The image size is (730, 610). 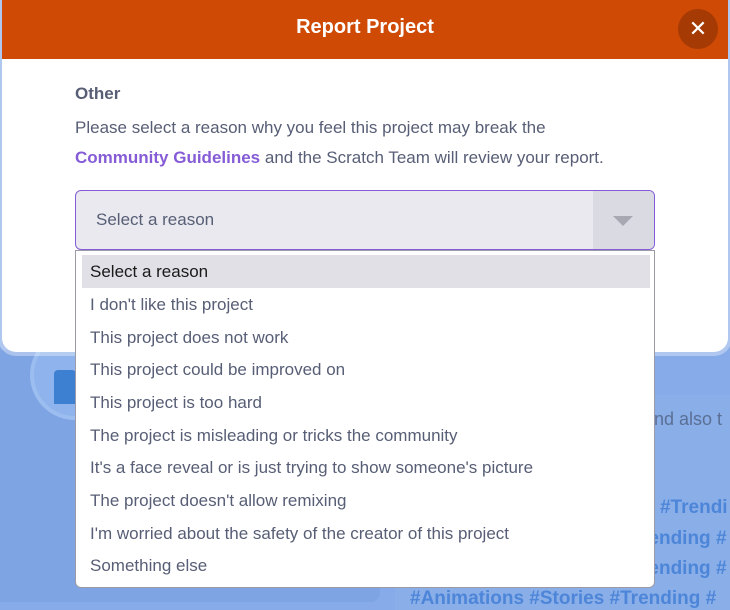 I want to click on option-no-remixing: The project doesn't allow remixing, so click(x=366, y=500).